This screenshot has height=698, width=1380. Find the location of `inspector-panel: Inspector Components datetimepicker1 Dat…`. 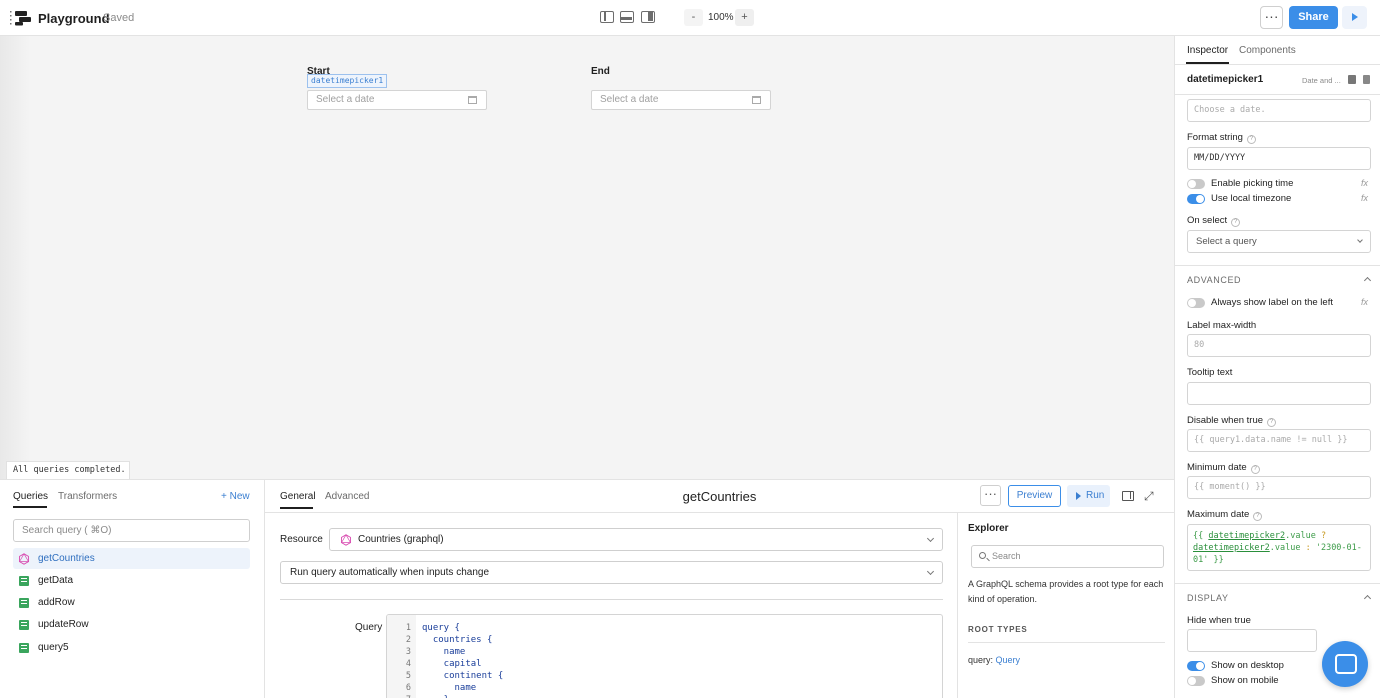

inspector-panel: Inspector Components datetimepicker1 Dat… is located at coordinates (1277, 367).